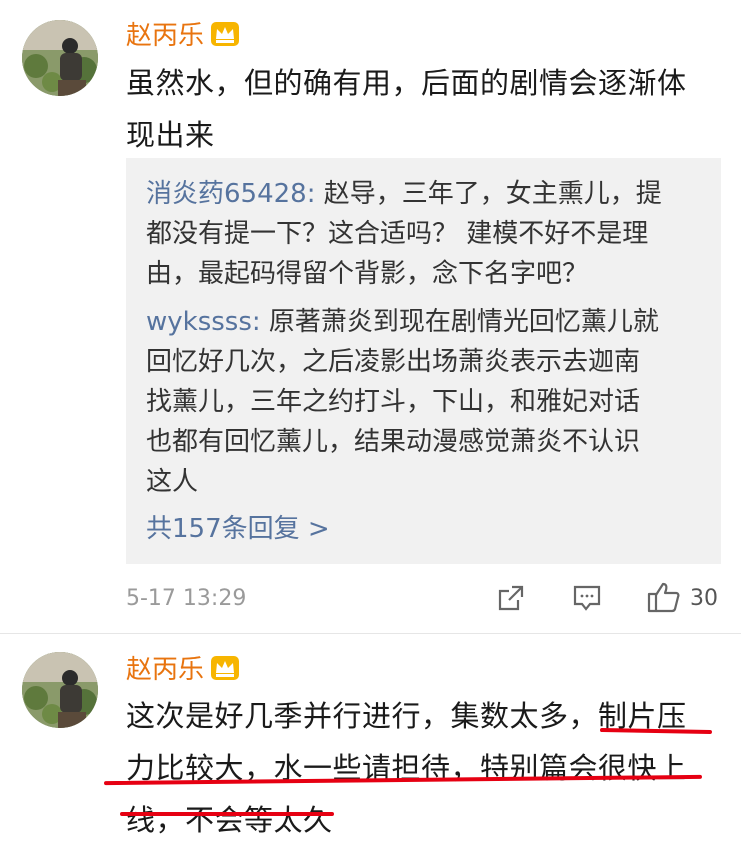 The width and height of the screenshot is (741, 846). I want to click on more-replies-link: 共157条回复 >, so click(238, 526).